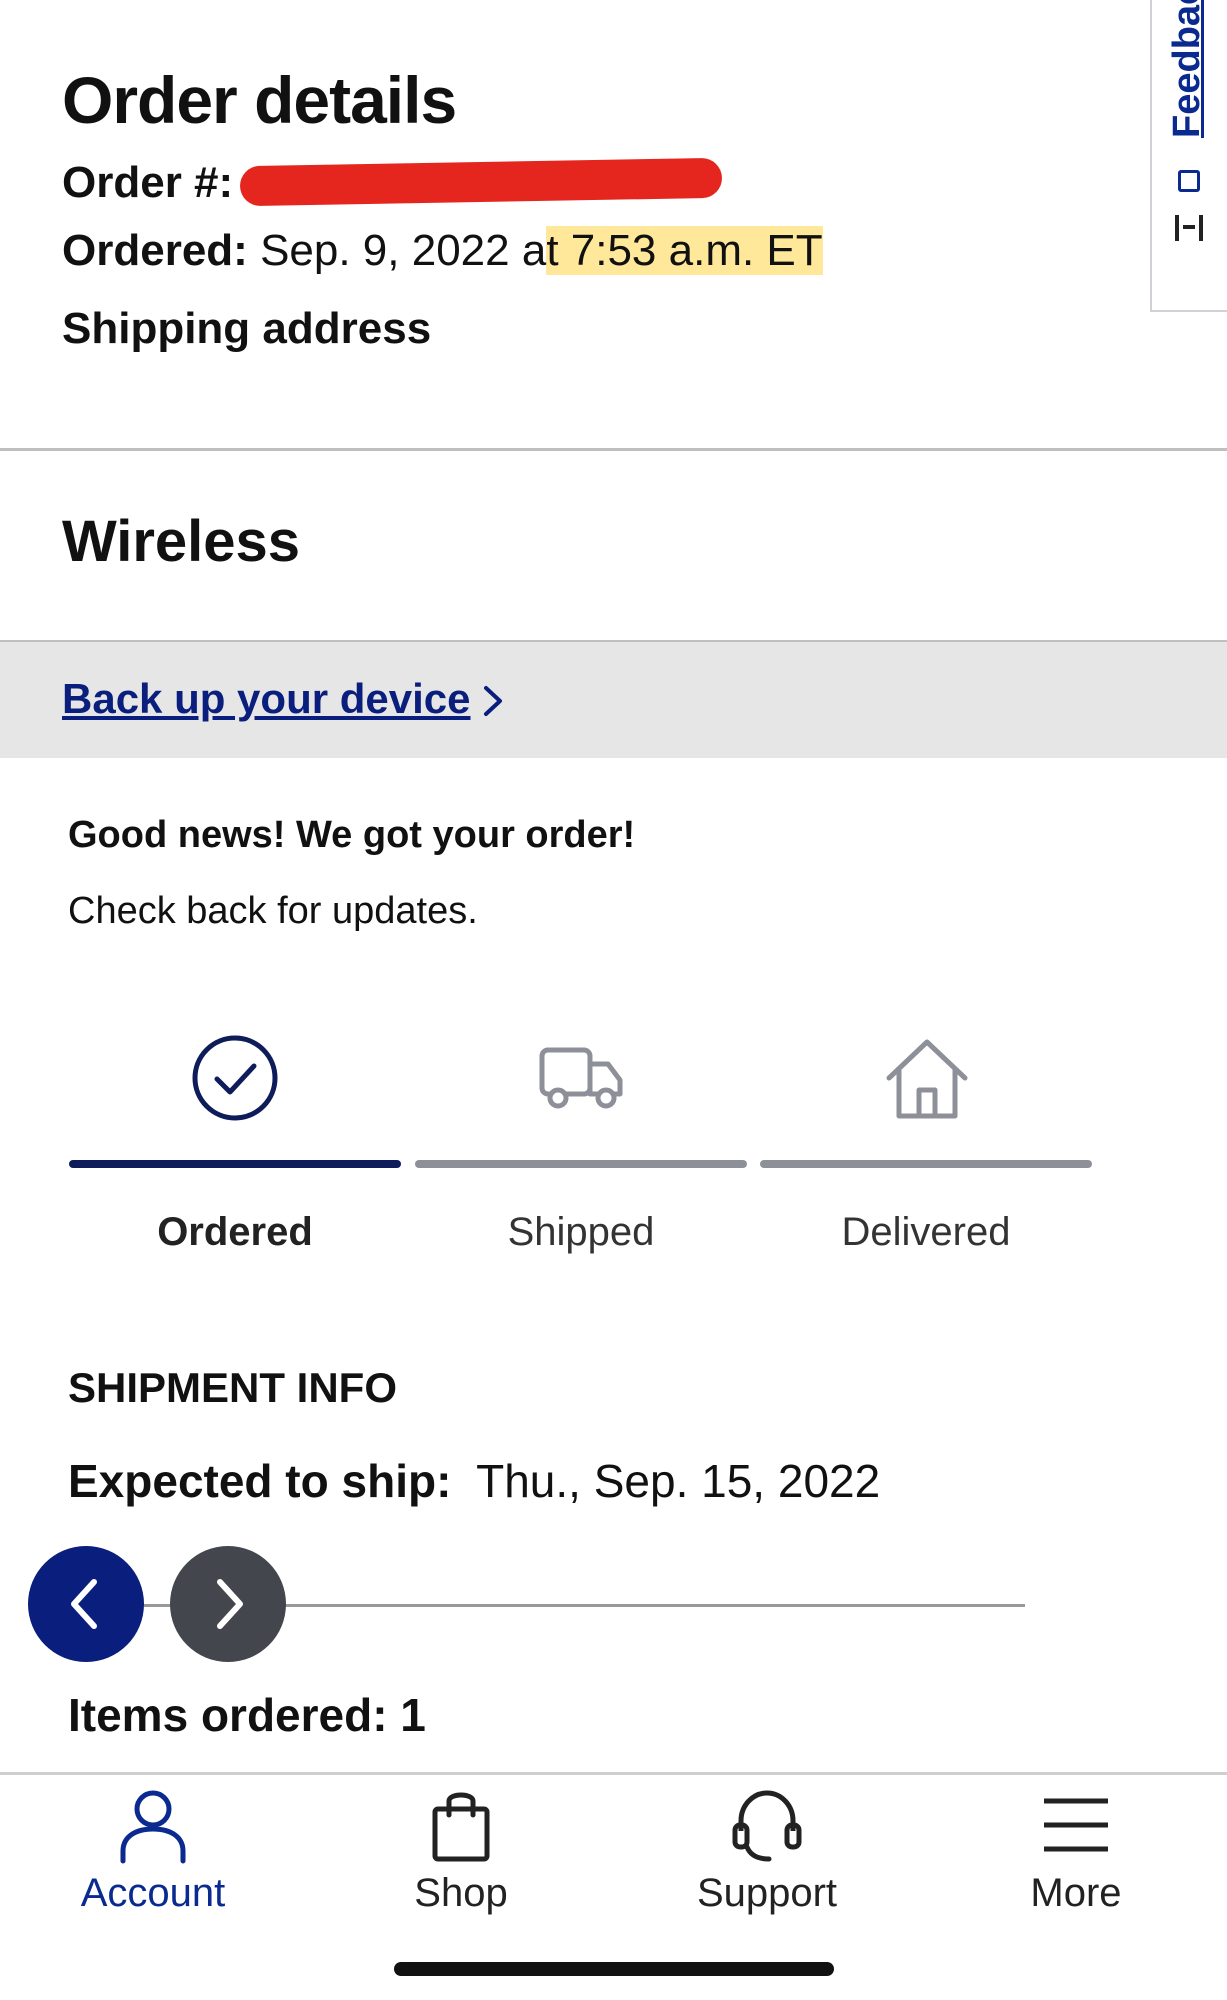 Image resolution: width=1227 pixels, height=2000 pixels. I want to click on backup-device-link: Back up your device, so click(266, 699).